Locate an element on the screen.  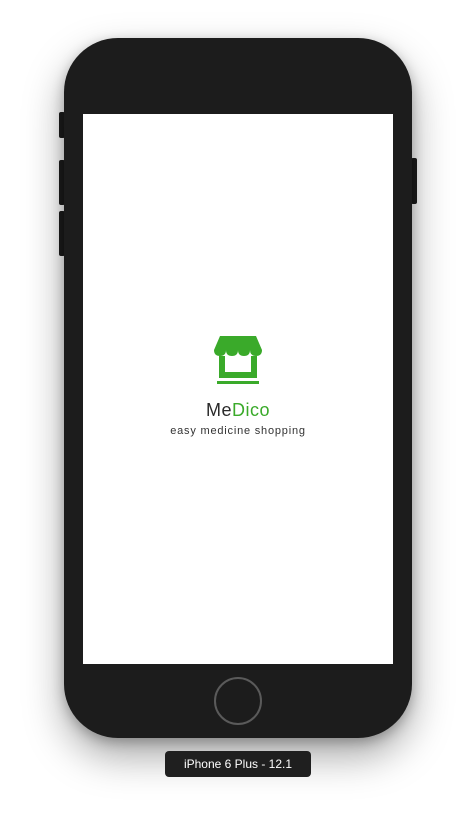
app-name: MeDico is located at coordinates (238, 410).